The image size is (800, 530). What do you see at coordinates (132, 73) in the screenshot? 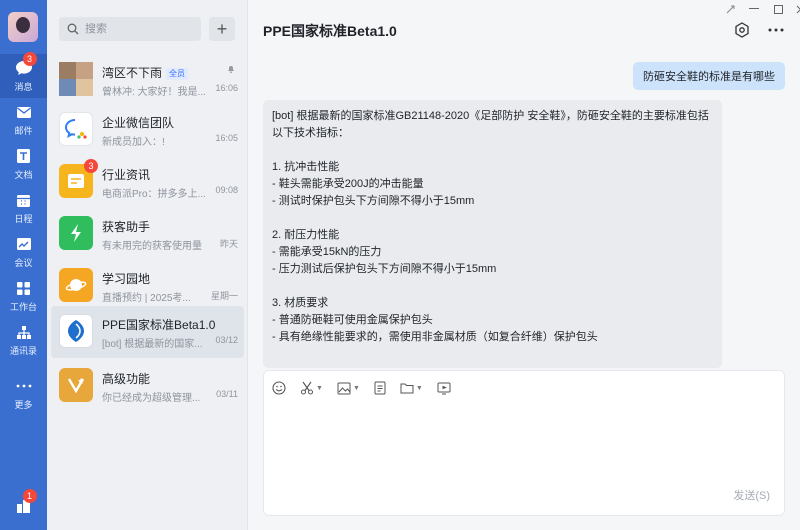
I see `conversation-title: 湾区不下雨` at bounding box center [132, 73].